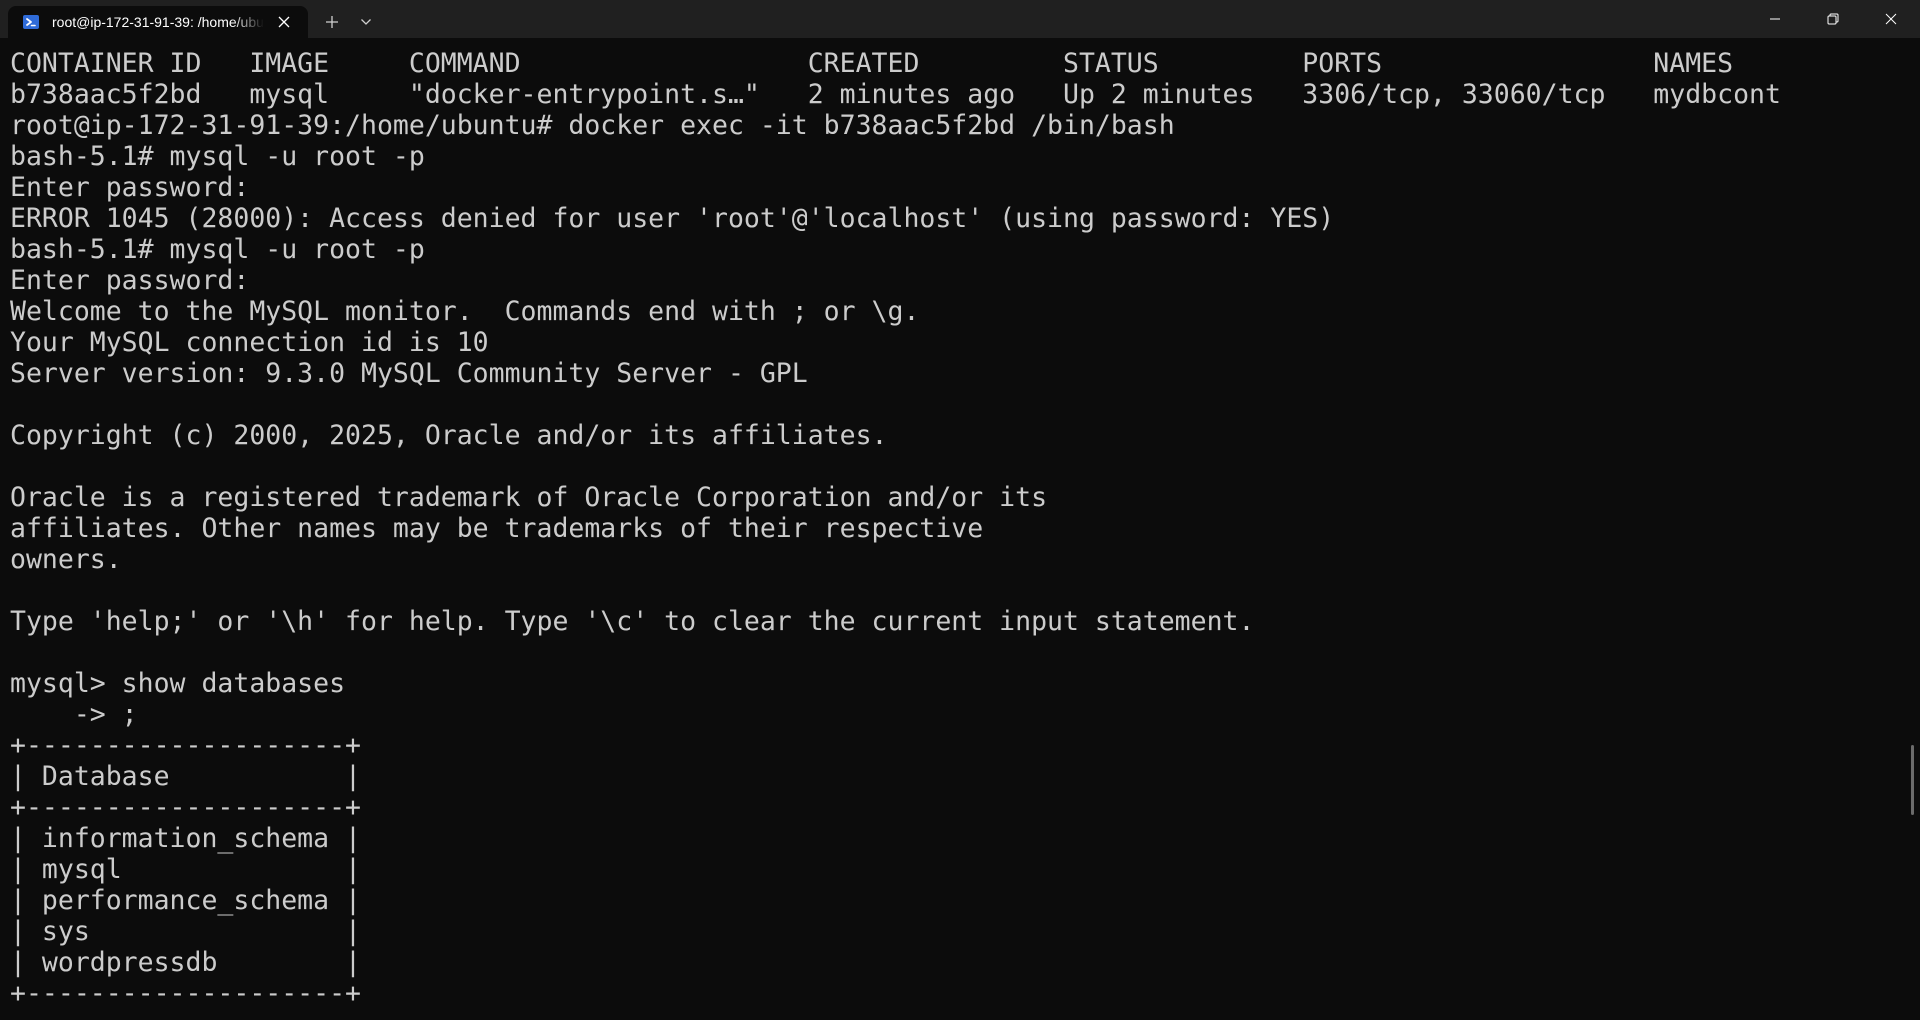  I want to click on title-bar: root@ip-172-31-91-39: /home/ubuntu, so click(960, 19).